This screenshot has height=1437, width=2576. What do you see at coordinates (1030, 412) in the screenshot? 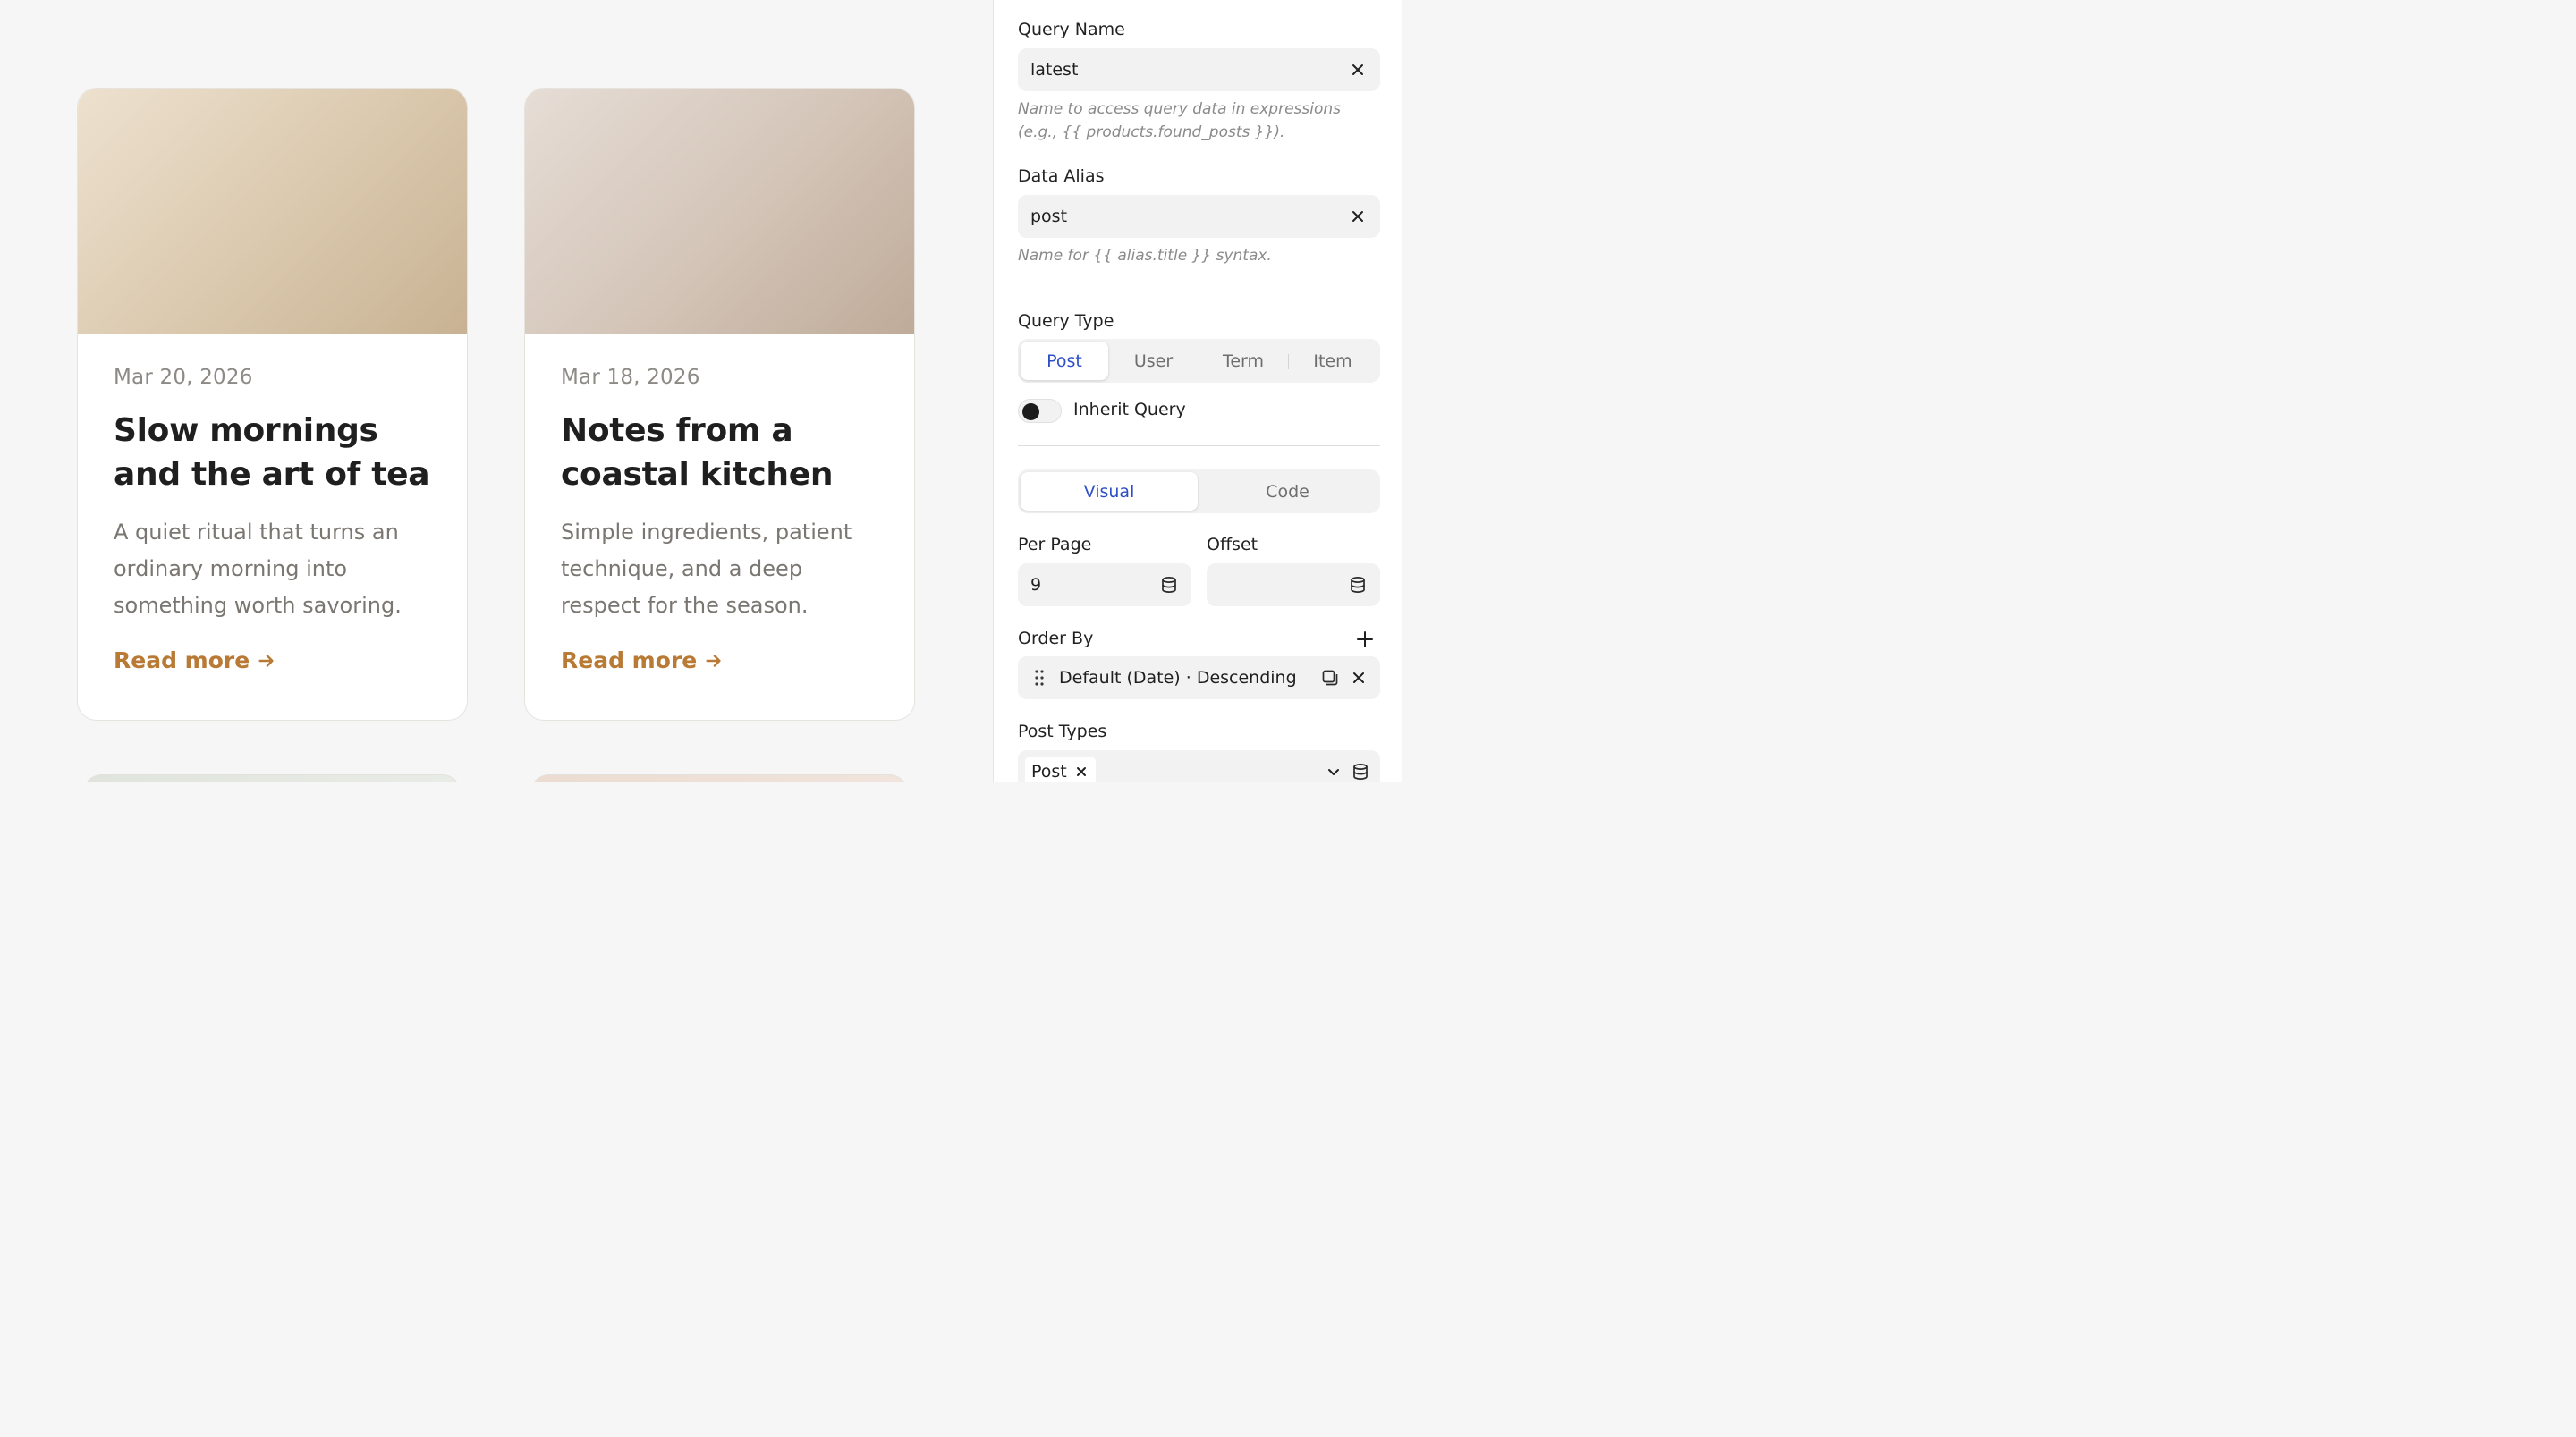
I see `toggle-knob` at bounding box center [1030, 412].